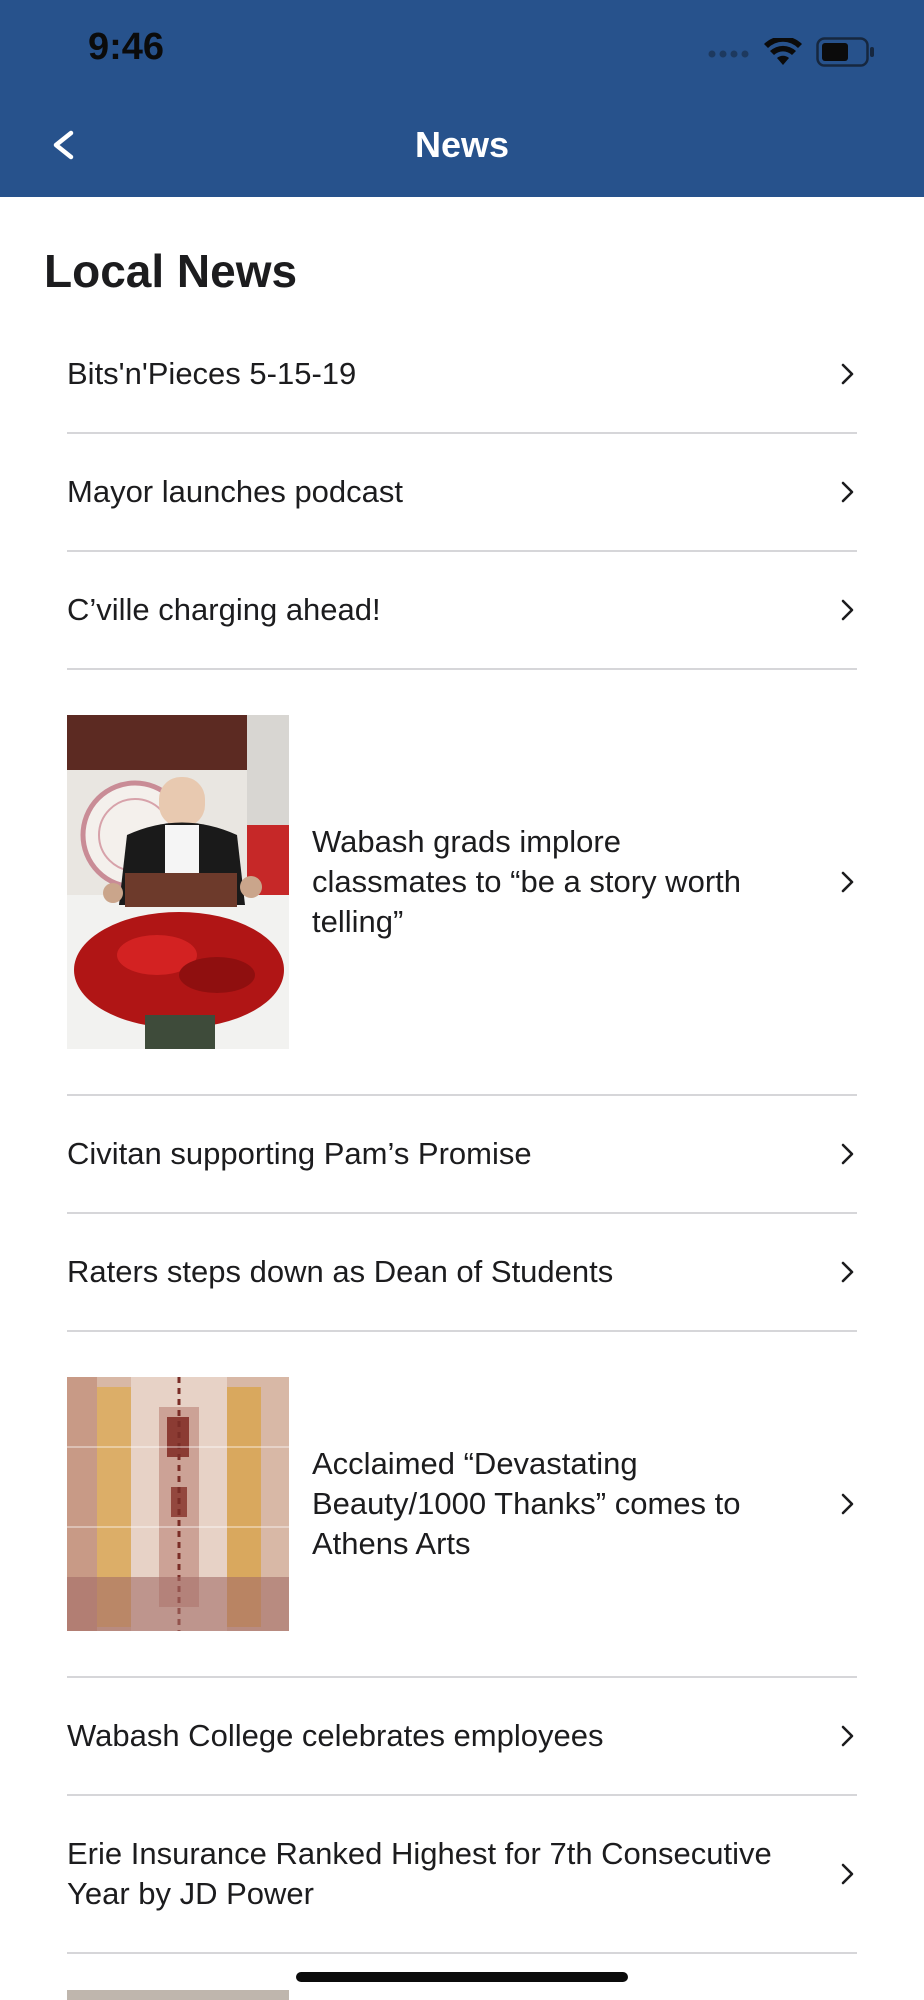  Describe the element at coordinates (224, 609) in the screenshot. I see `news-item-title: C’ville charging ahead!` at that location.